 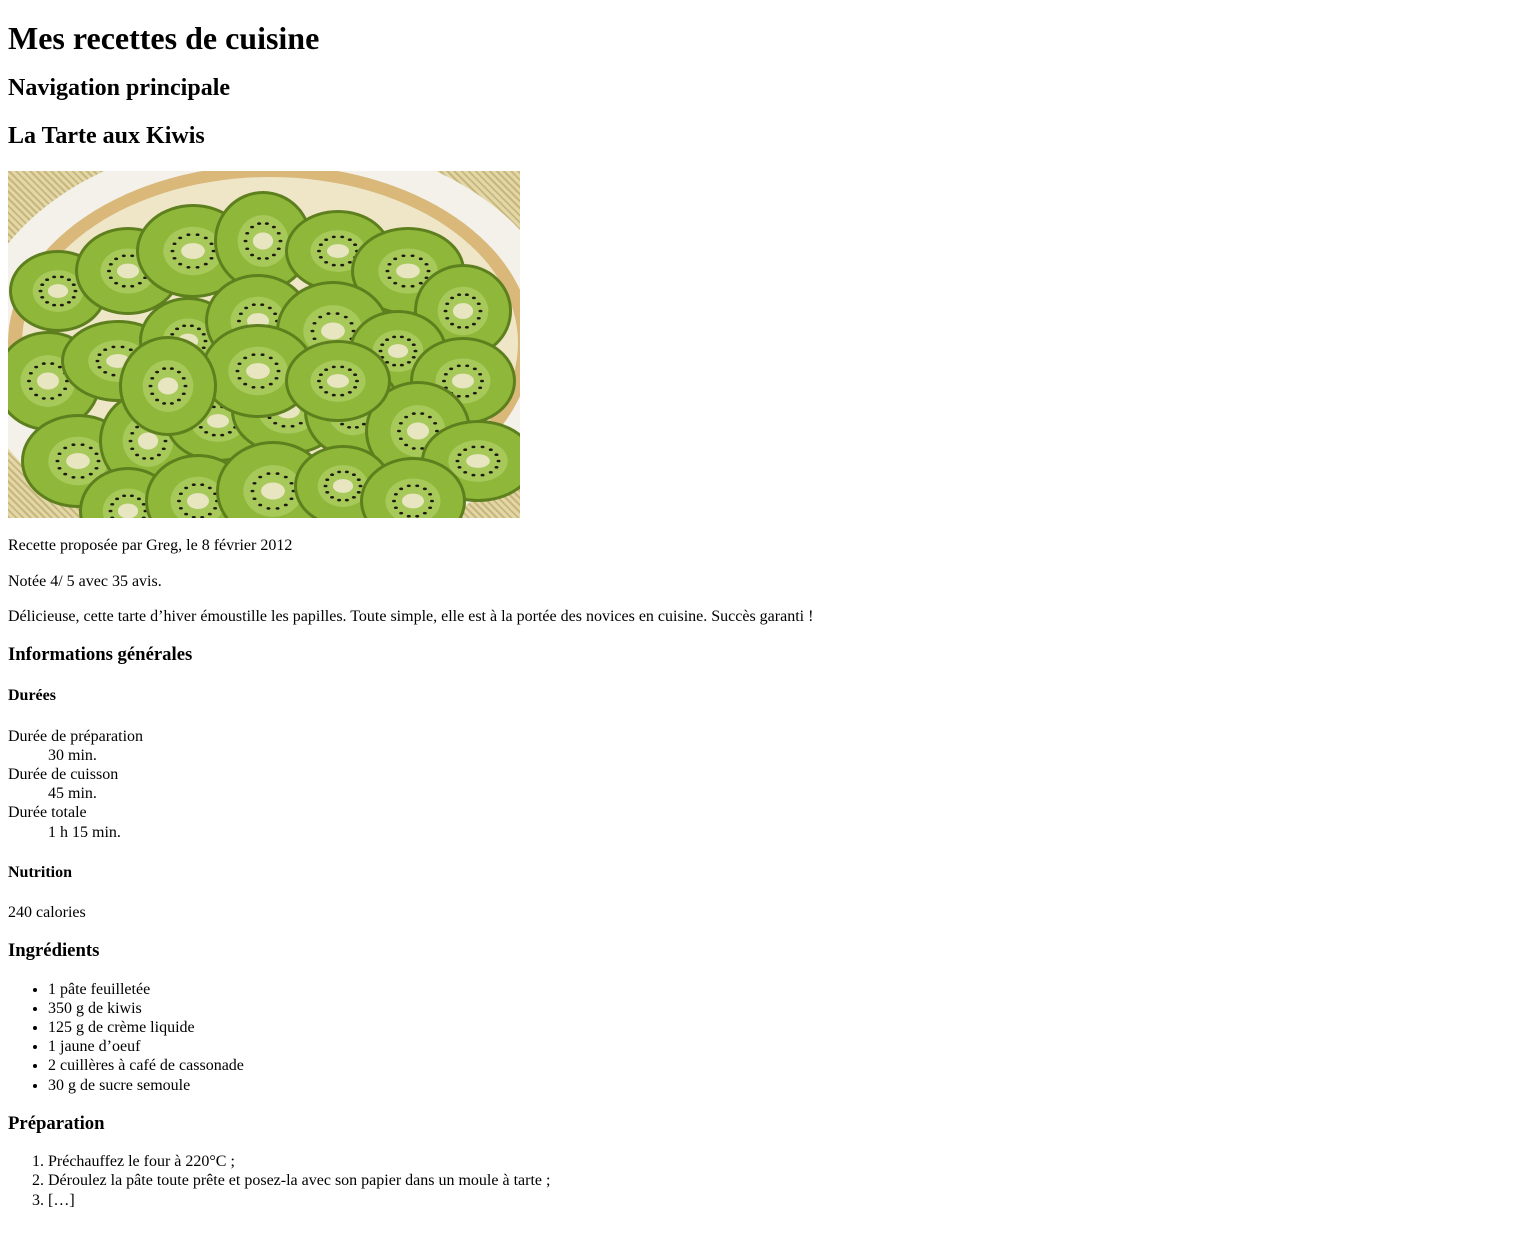 What do you see at coordinates (782, 1085) in the screenshot?
I see `ingredient-item: 30 g de sucre semoule` at bounding box center [782, 1085].